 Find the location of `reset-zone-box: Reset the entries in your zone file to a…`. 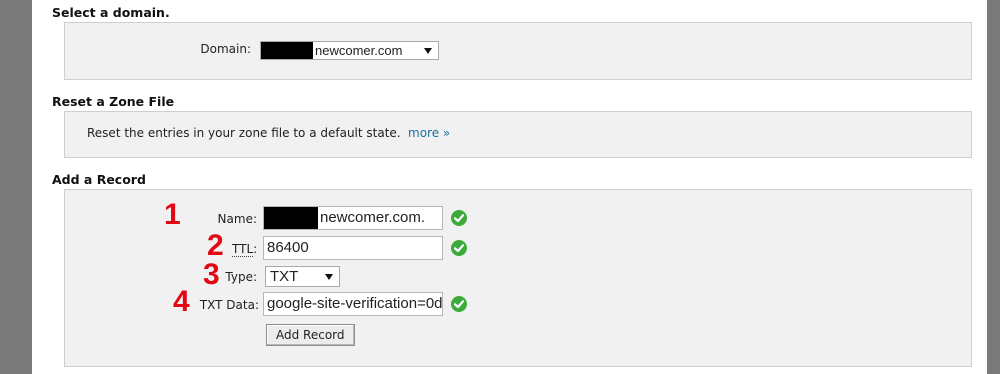

reset-zone-box: Reset the entries in your zone file to a… is located at coordinates (518, 134).